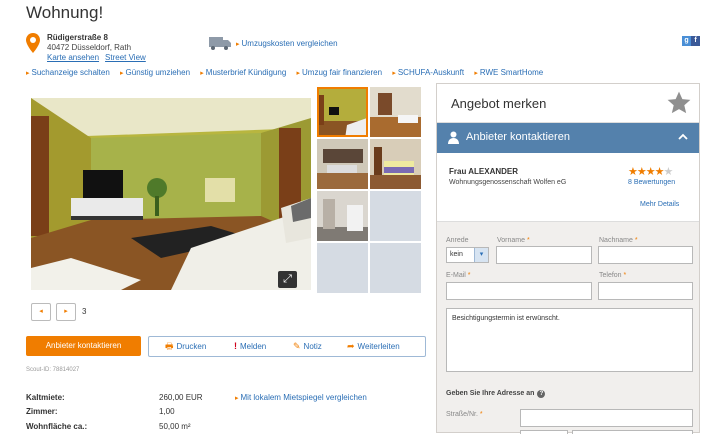 This screenshot has width=709, height=434. I want to click on provider-company: Wohnungsgenossenschaft Wolfen eG, so click(508, 182).